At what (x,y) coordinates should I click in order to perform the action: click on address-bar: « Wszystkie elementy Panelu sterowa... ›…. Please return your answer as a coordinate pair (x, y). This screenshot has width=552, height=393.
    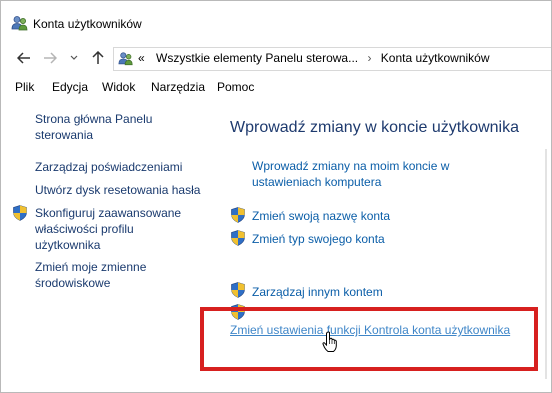
    Looking at the image, I should click on (332, 59).